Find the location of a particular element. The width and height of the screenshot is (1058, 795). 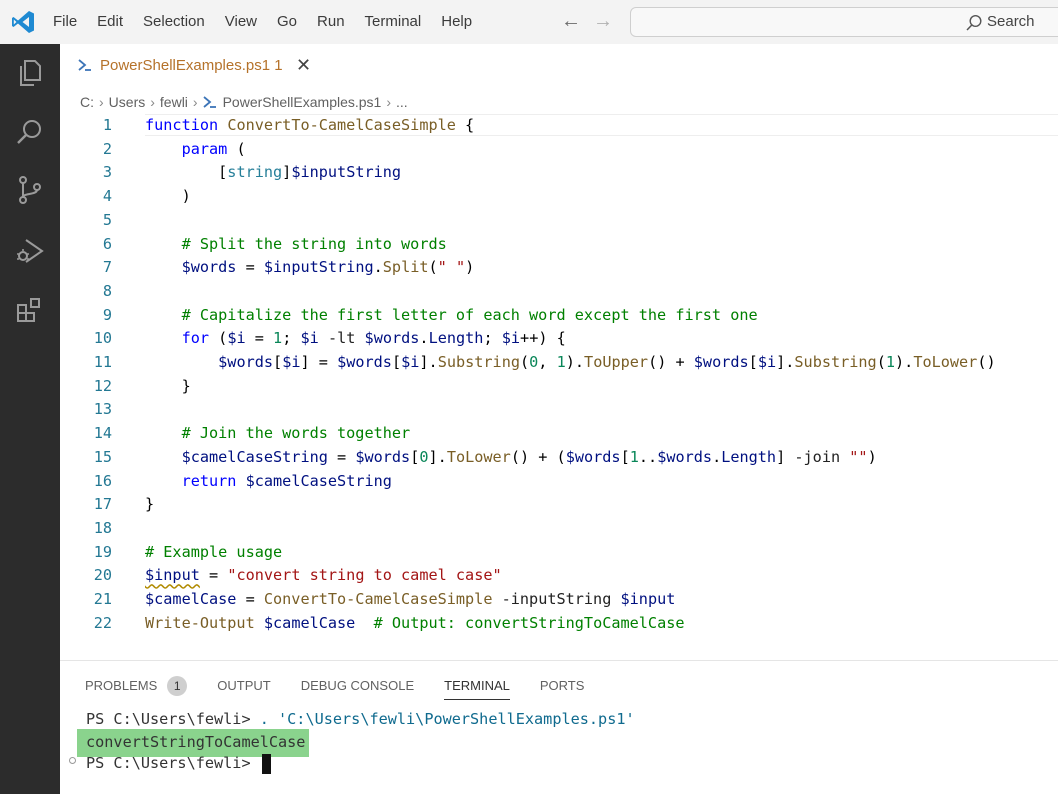

tab-powershellexamples: PowerShellExamples.ps1 1 ✕ is located at coordinates (191, 66).